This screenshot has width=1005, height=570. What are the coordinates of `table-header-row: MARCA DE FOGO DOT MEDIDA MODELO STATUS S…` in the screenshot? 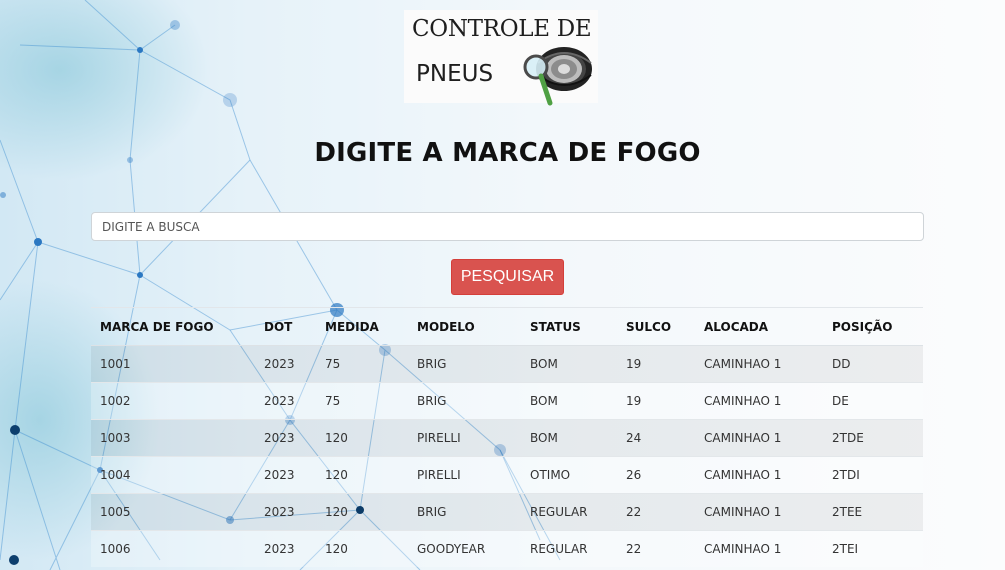 It's located at (507, 326).